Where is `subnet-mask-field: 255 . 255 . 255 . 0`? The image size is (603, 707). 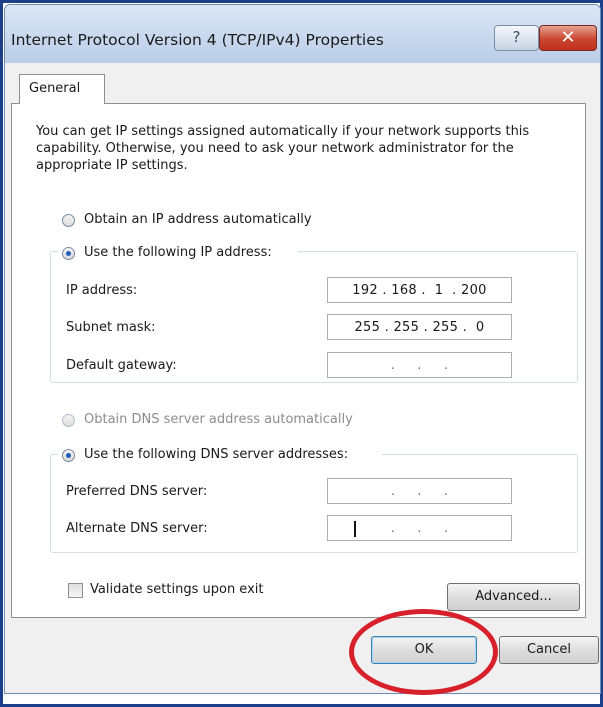
subnet-mask-field: 255 . 255 . 255 . 0 is located at coordinates (419, 327).